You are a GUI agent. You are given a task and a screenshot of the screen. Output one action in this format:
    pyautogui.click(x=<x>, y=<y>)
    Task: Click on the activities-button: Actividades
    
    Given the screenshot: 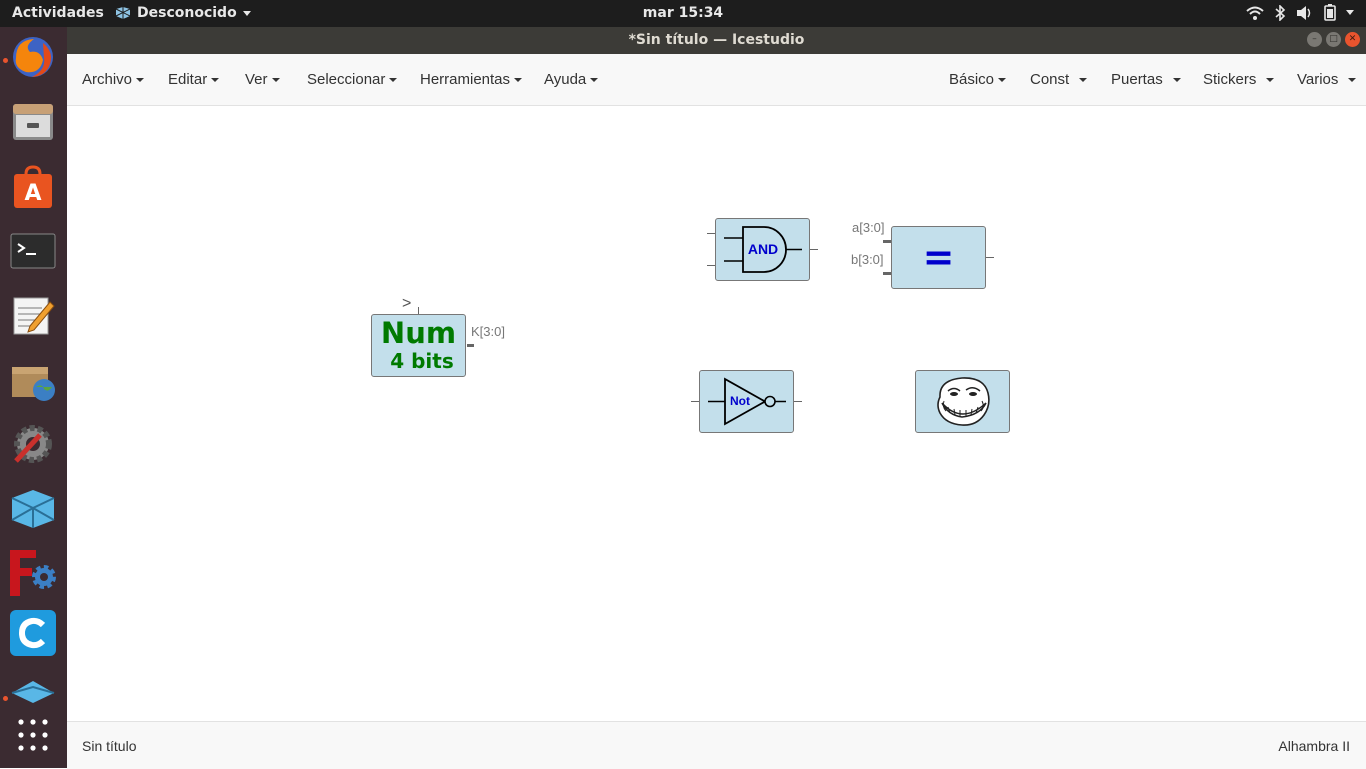 What is the action you would take?
    pyautogui.click(x=58, y=13)
    